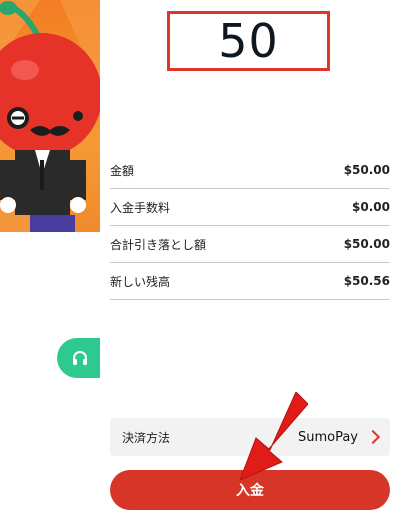 This screenshot has height=514, width=400. What do you see at coordinates (122, 170) in the screenshot?
I see `summary-label: 金額` at bounding box center [122, 170].